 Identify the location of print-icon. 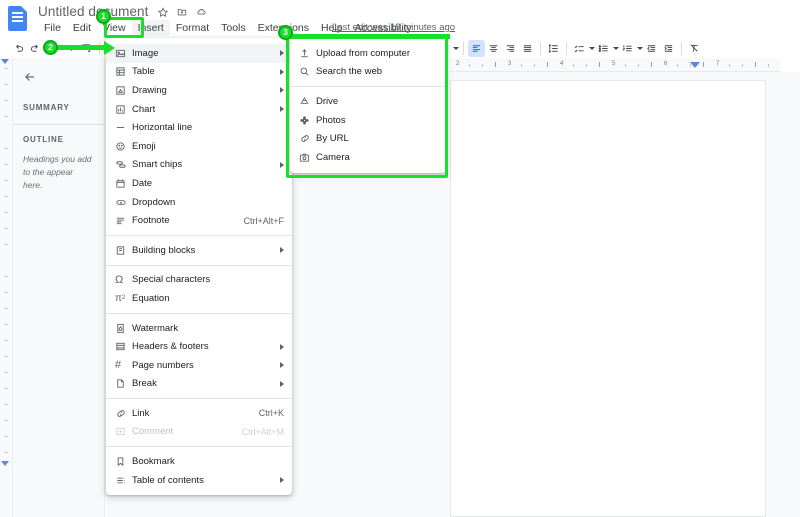
(52, 48).